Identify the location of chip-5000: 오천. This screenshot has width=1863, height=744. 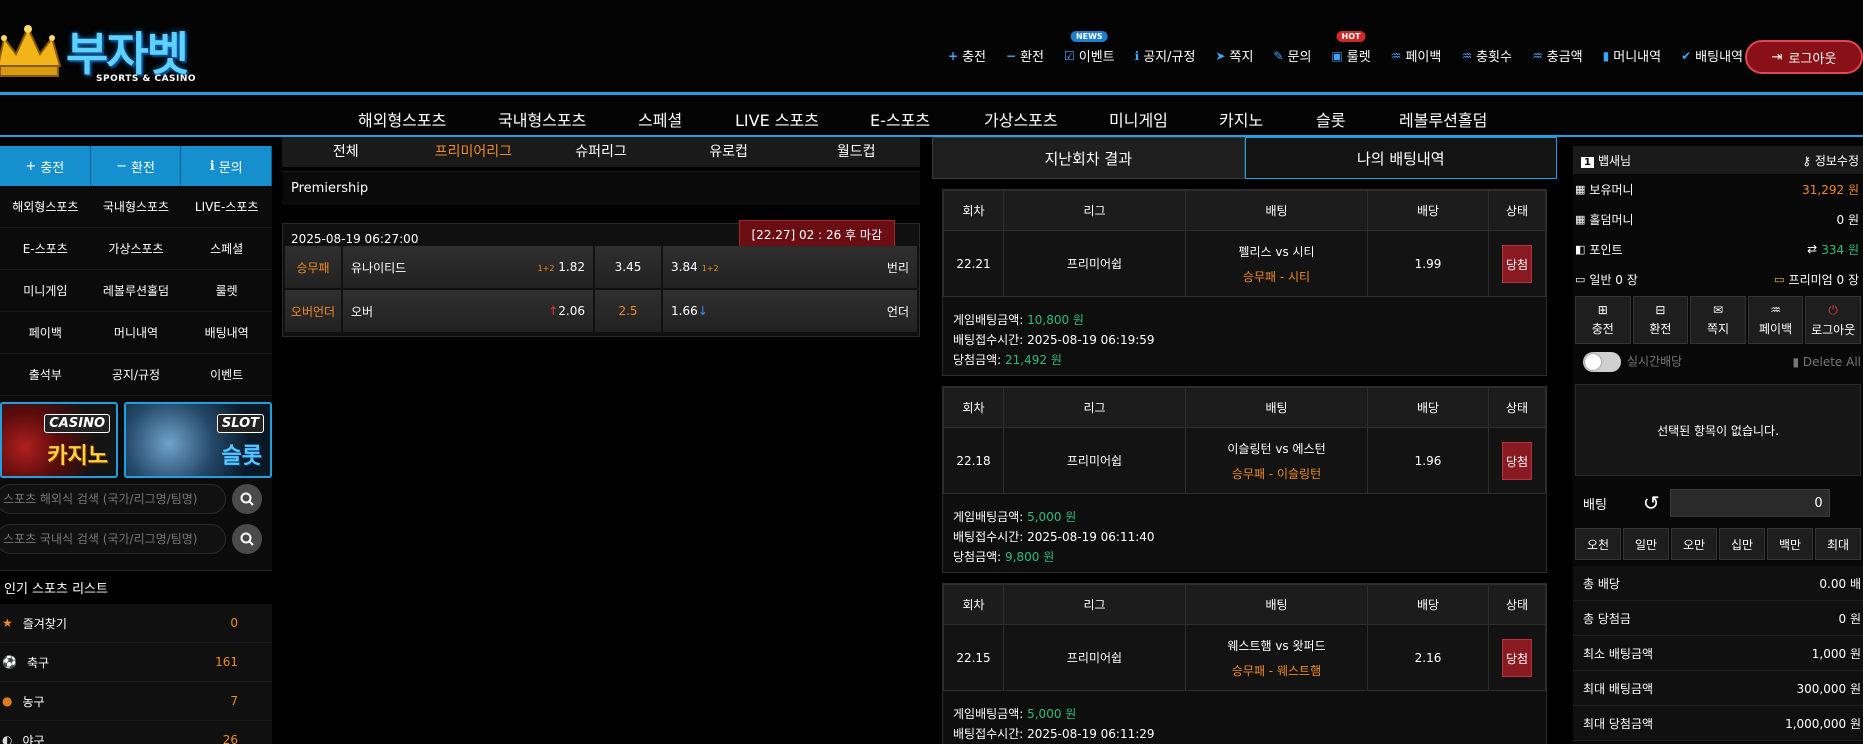
(1598, 544).